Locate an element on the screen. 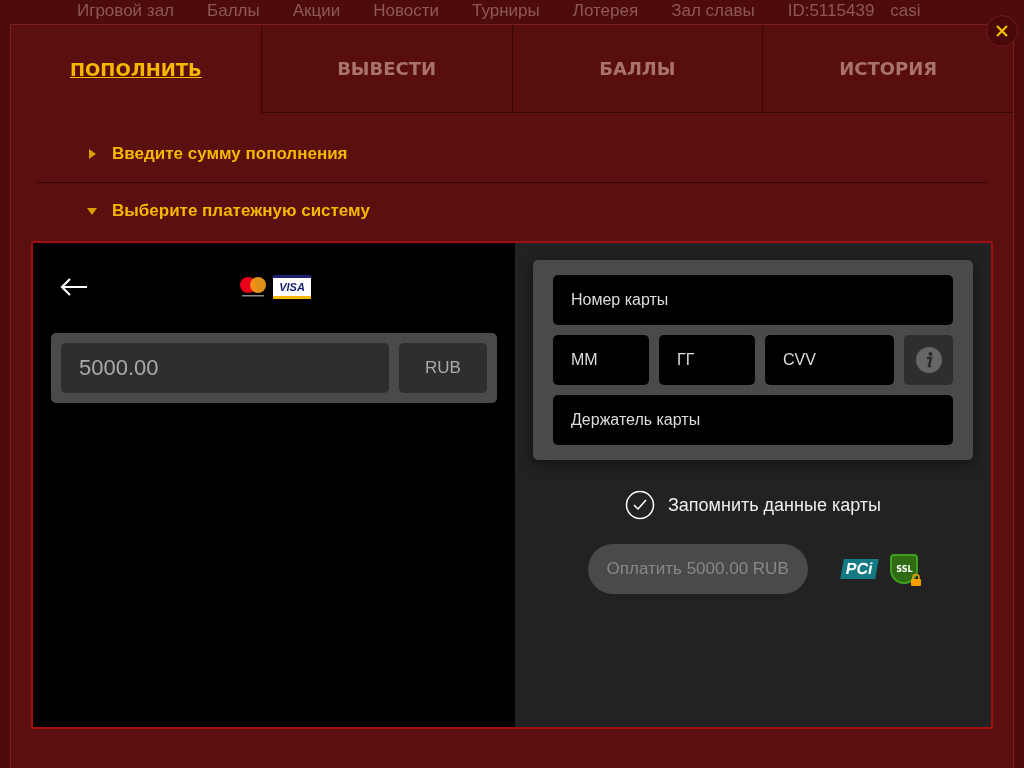 This screenshot has height=768, width=1024. nav-link: Баллы is located at coordinates (233, 11).